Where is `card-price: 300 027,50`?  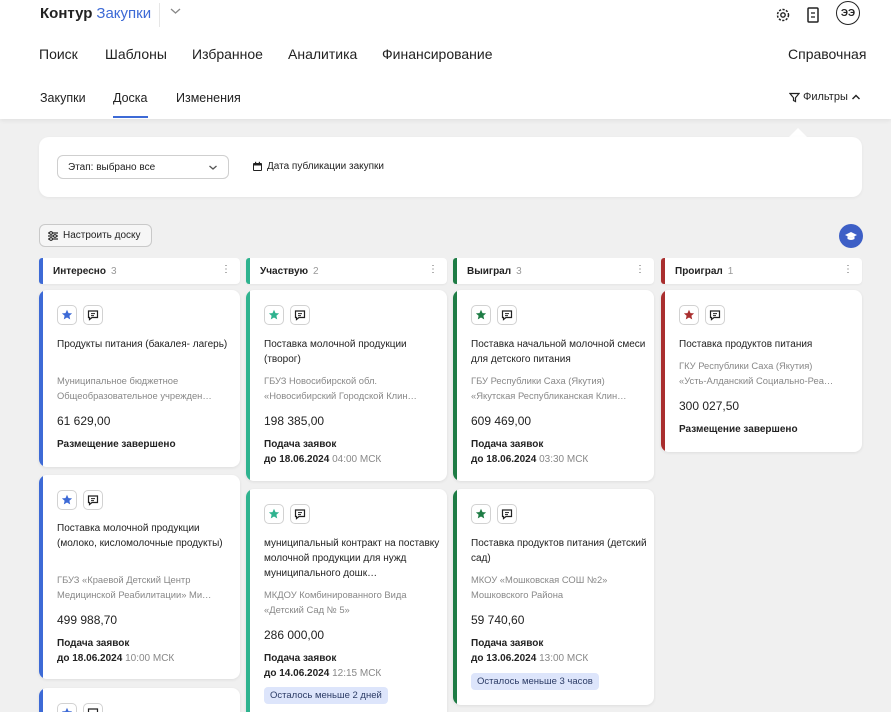 card-price: 300 027,50 is located at coordinates (709, 406).